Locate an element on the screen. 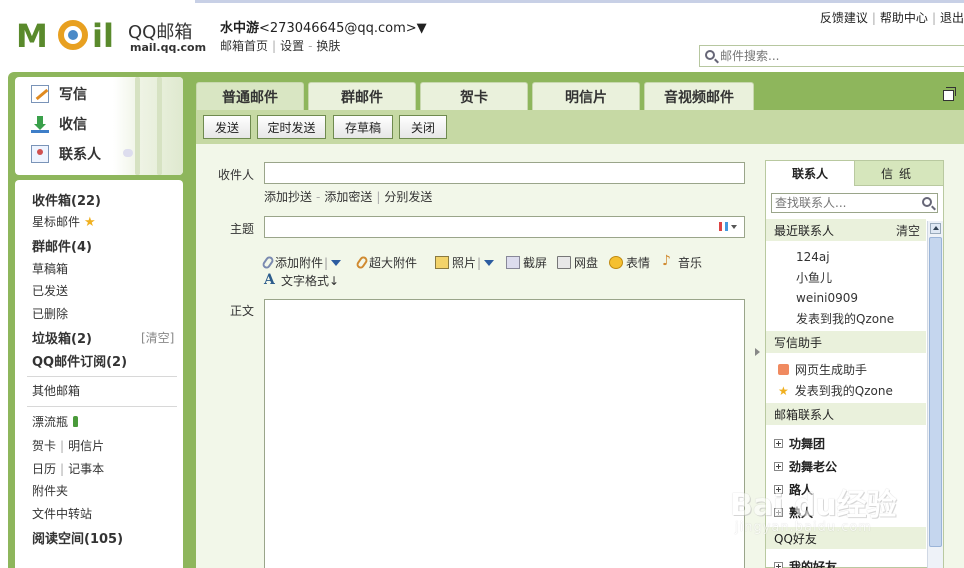  recent-contact: weini0909 is located at coordinates (827, 298).